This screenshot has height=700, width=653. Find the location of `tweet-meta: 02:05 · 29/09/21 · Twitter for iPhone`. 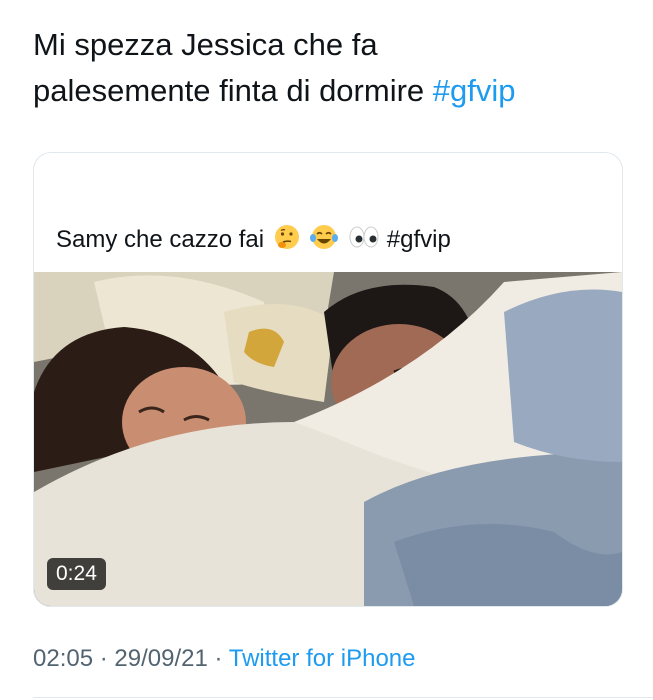

tweet-meta: 02:05 · 29/09/21 · Twitter for iPhone is located at coordinates (224, 659).